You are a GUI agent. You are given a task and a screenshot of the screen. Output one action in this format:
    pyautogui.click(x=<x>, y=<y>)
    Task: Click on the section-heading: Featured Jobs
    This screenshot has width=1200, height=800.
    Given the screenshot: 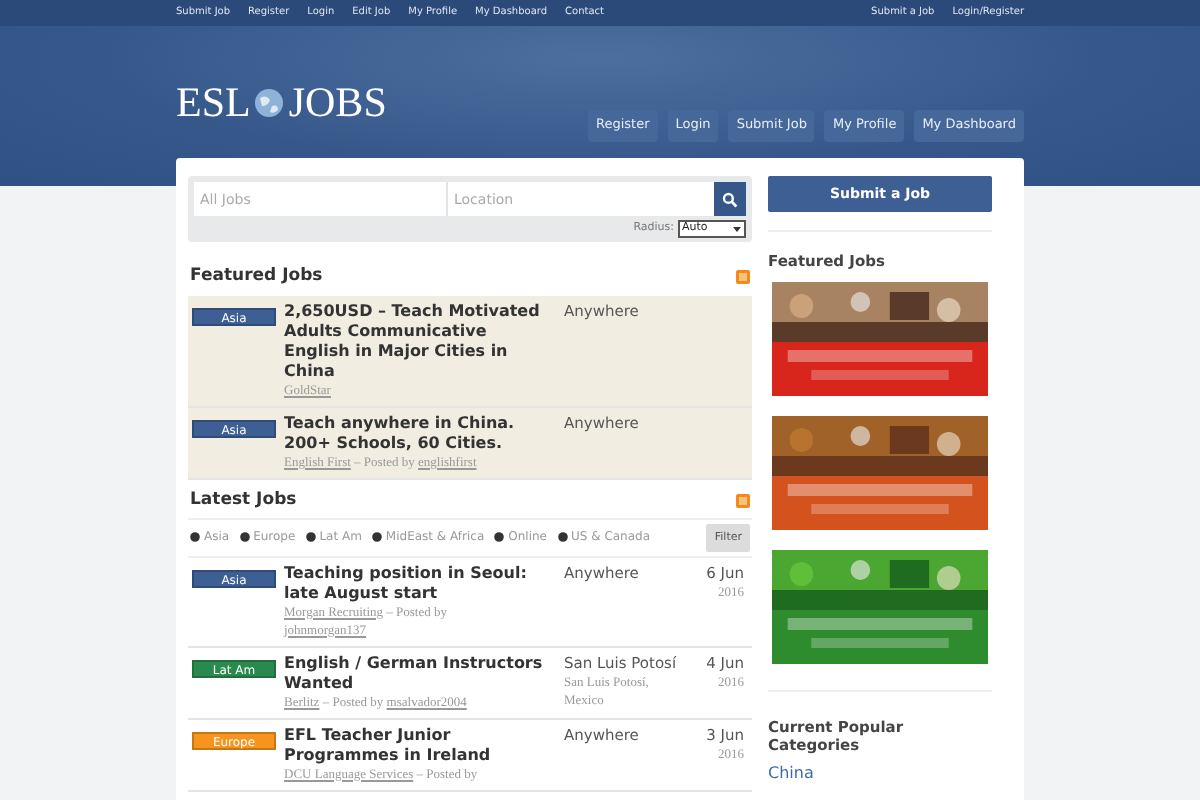 What is the action you would take?
    pyautogui.click(x=256, y=277)
    